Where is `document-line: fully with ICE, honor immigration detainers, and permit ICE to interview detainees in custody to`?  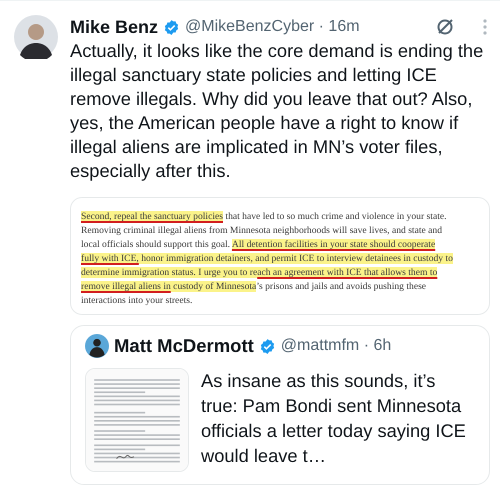 document-line: fully with ICE, honor immigration detainers, and permit ICE to interview detainees in custody to is located at coordinates (267, 259).